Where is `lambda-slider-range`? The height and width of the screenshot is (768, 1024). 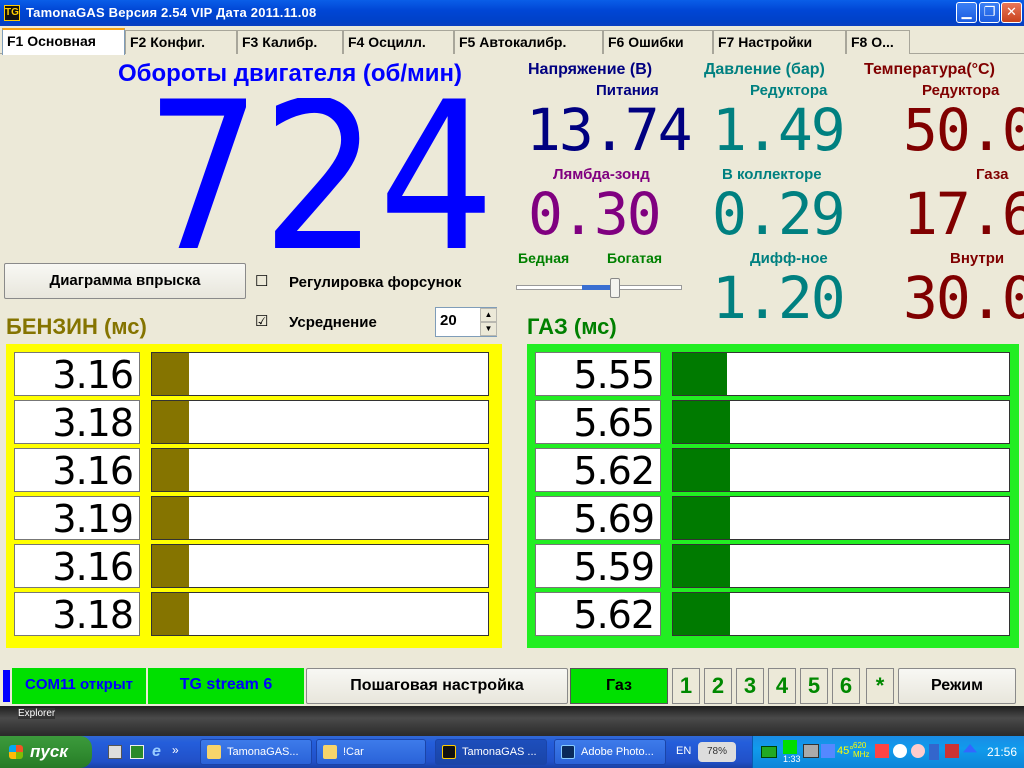 lambda-slider-range is located at coordinates (596, 287).